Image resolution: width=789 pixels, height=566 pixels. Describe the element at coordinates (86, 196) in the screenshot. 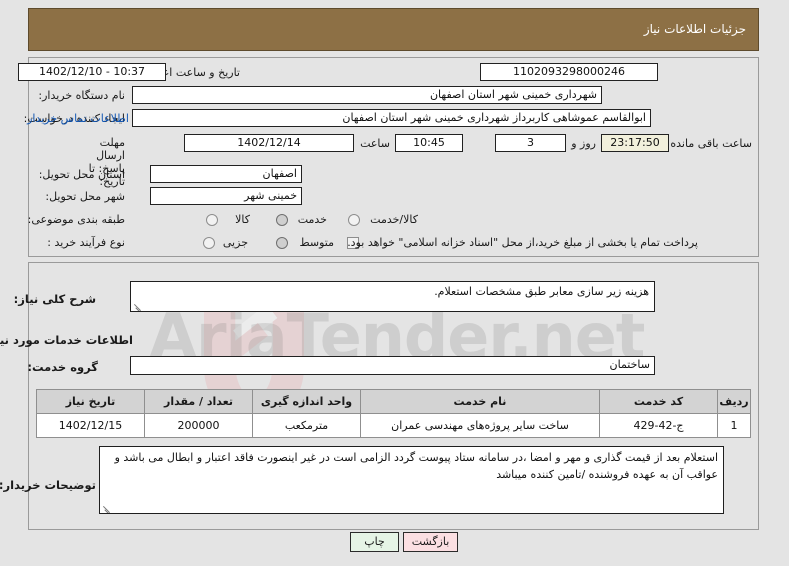

I see `city-label: شهر محل تحویل:` at that location.